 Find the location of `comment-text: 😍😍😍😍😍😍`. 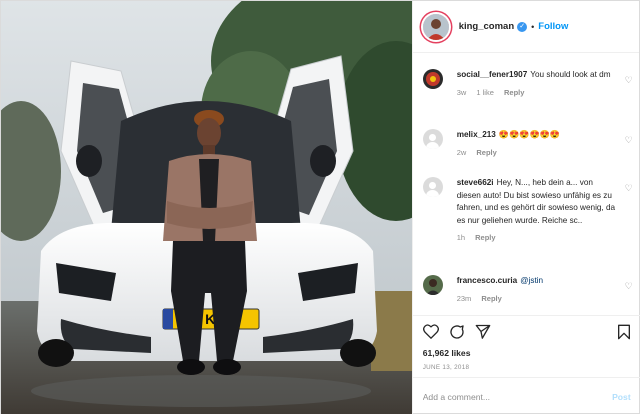

comment-text: 😍😍😍😍😍😍 is located at coordinates (529, 134).